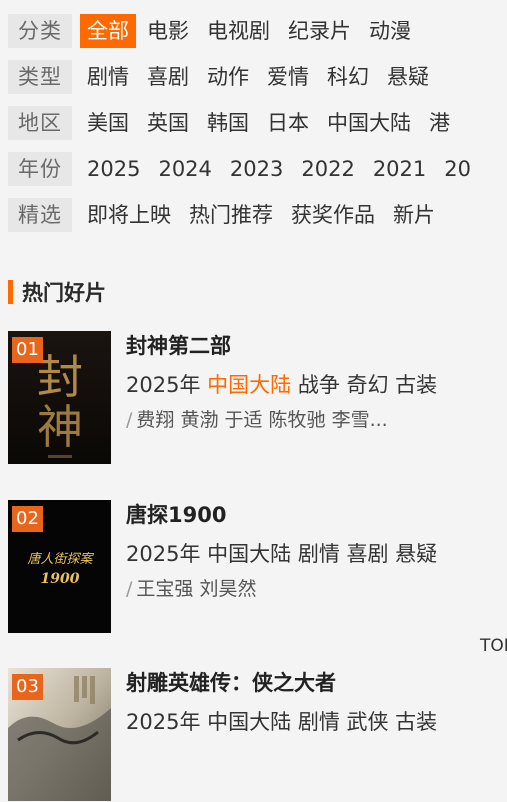 This screenshot has height=802, width=507. What do you see at coordinates (316, 346) in the screenshot?
I see `movie-title: 封神第二部` at bounding box center [316, 346].